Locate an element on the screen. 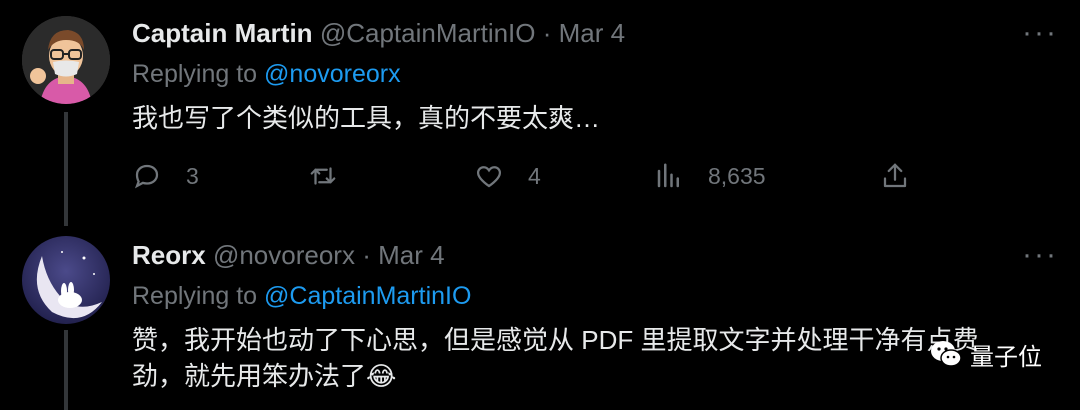 Image resolution: width=1080 pixels, height=410 pixels. moon-rabbit-avatar-icon is located at coordinates (66, 280).